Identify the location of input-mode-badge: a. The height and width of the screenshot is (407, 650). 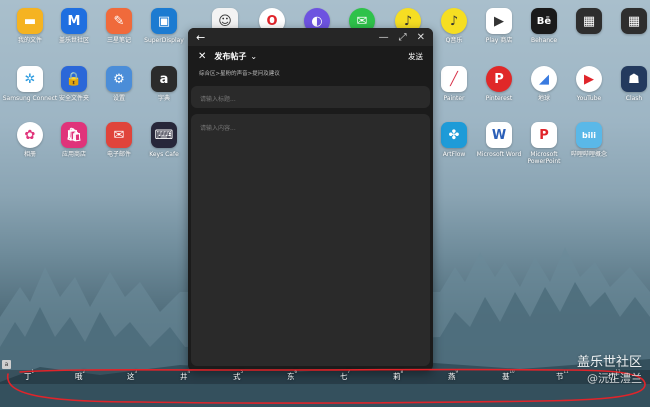
(6, 364).